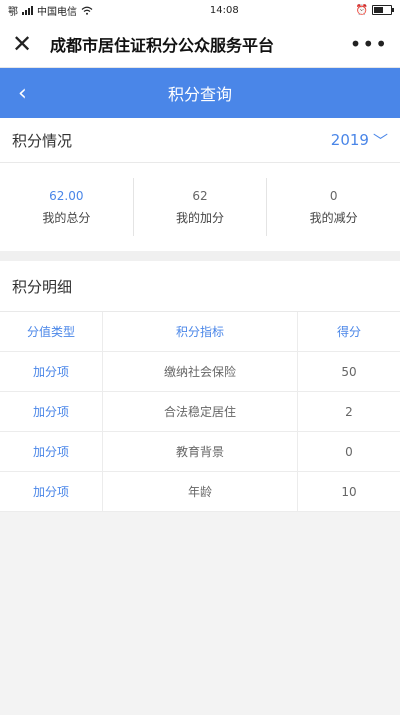 This screenshot has width=400, height=715. I want to click on score-summary: 62.00 我的总分 62 我的加分 0 我的减分, so click(200, 207).